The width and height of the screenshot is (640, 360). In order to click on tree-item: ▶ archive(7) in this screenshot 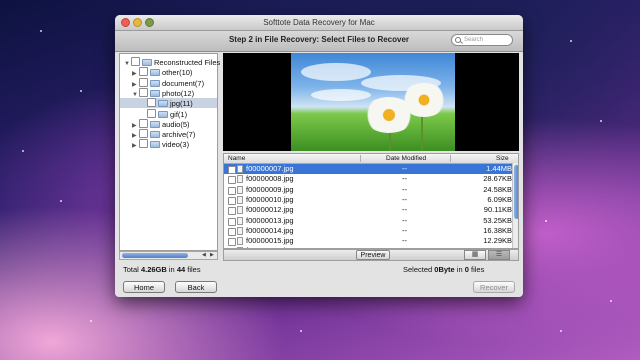, I will do `click(168, 134)`.